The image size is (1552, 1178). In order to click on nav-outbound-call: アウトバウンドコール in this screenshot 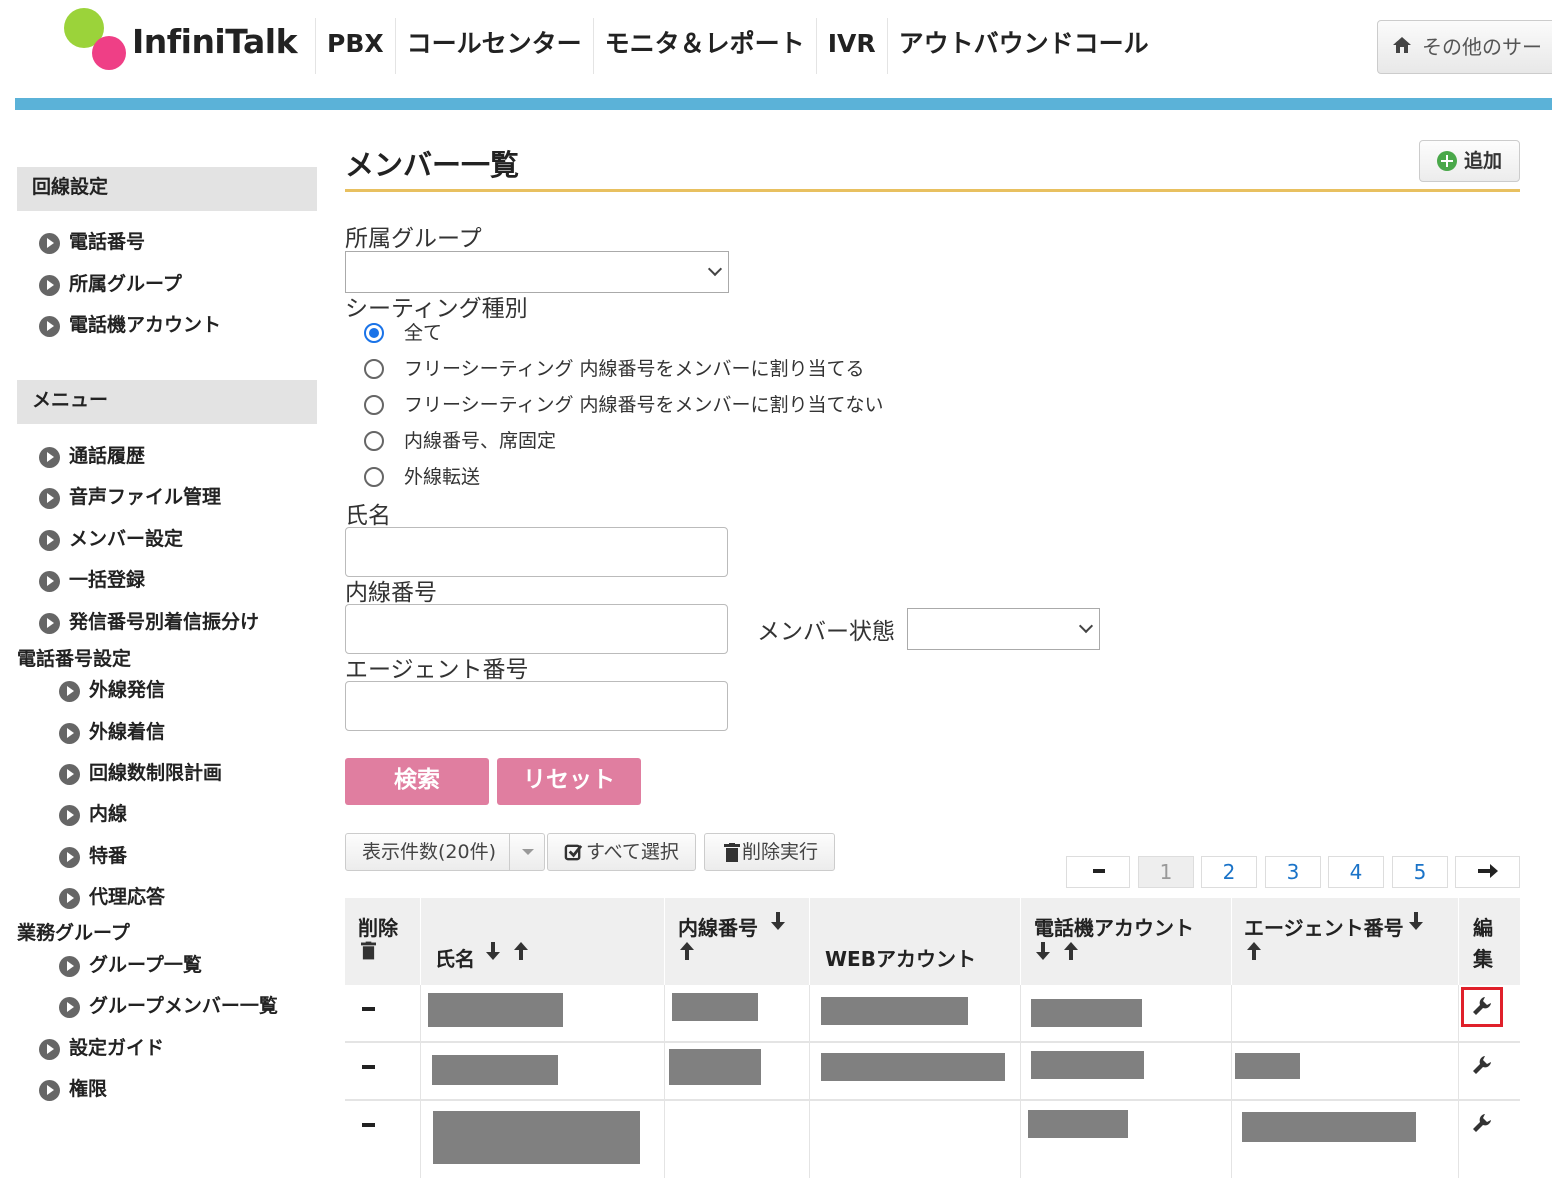, I will do `click(1023, 46)`.